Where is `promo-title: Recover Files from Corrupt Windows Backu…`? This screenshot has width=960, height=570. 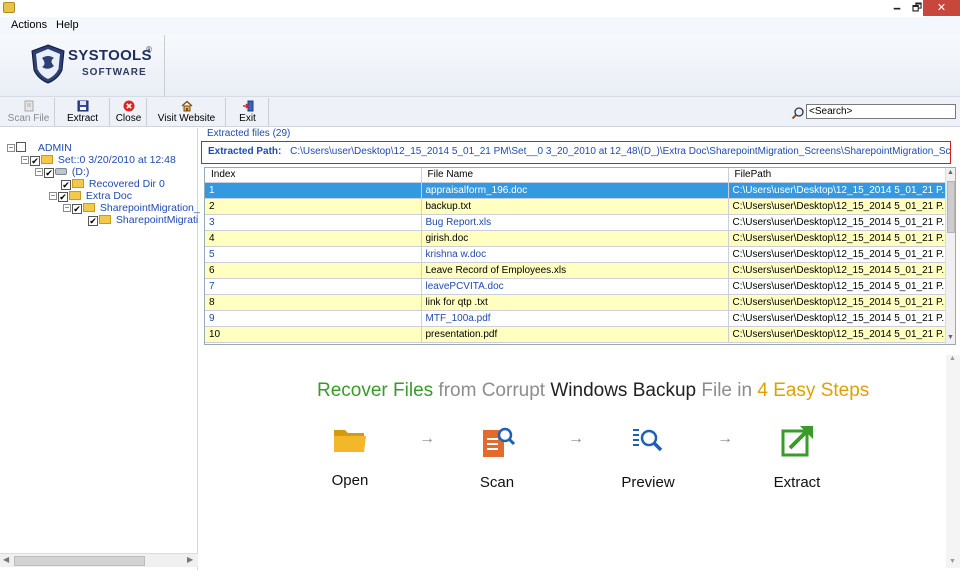
promo-title: Recover Files from Corrupt Windows Backu… is located at coordinates (593, 391).